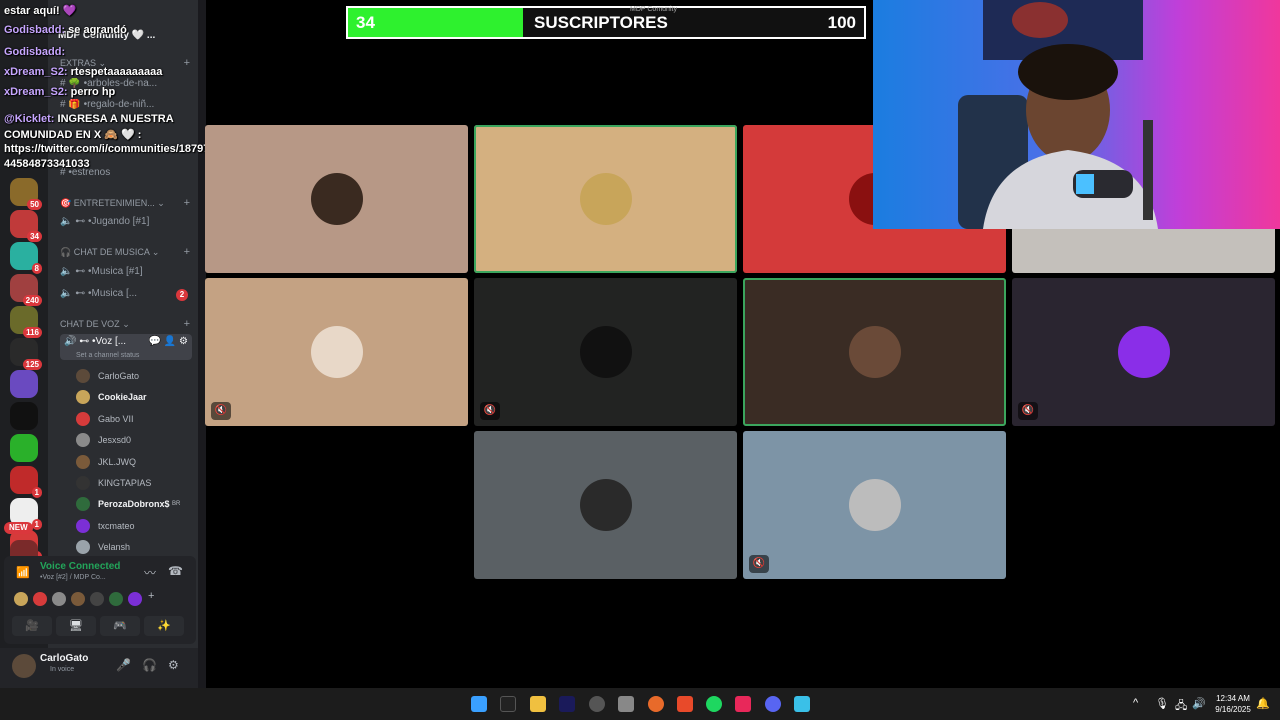  What do you see at coordinates (126, 271) in the screenshot?
I see `channel-musica-1: 🔈 ⊷ •Musica [#1]` at bounding box center [126, 271].